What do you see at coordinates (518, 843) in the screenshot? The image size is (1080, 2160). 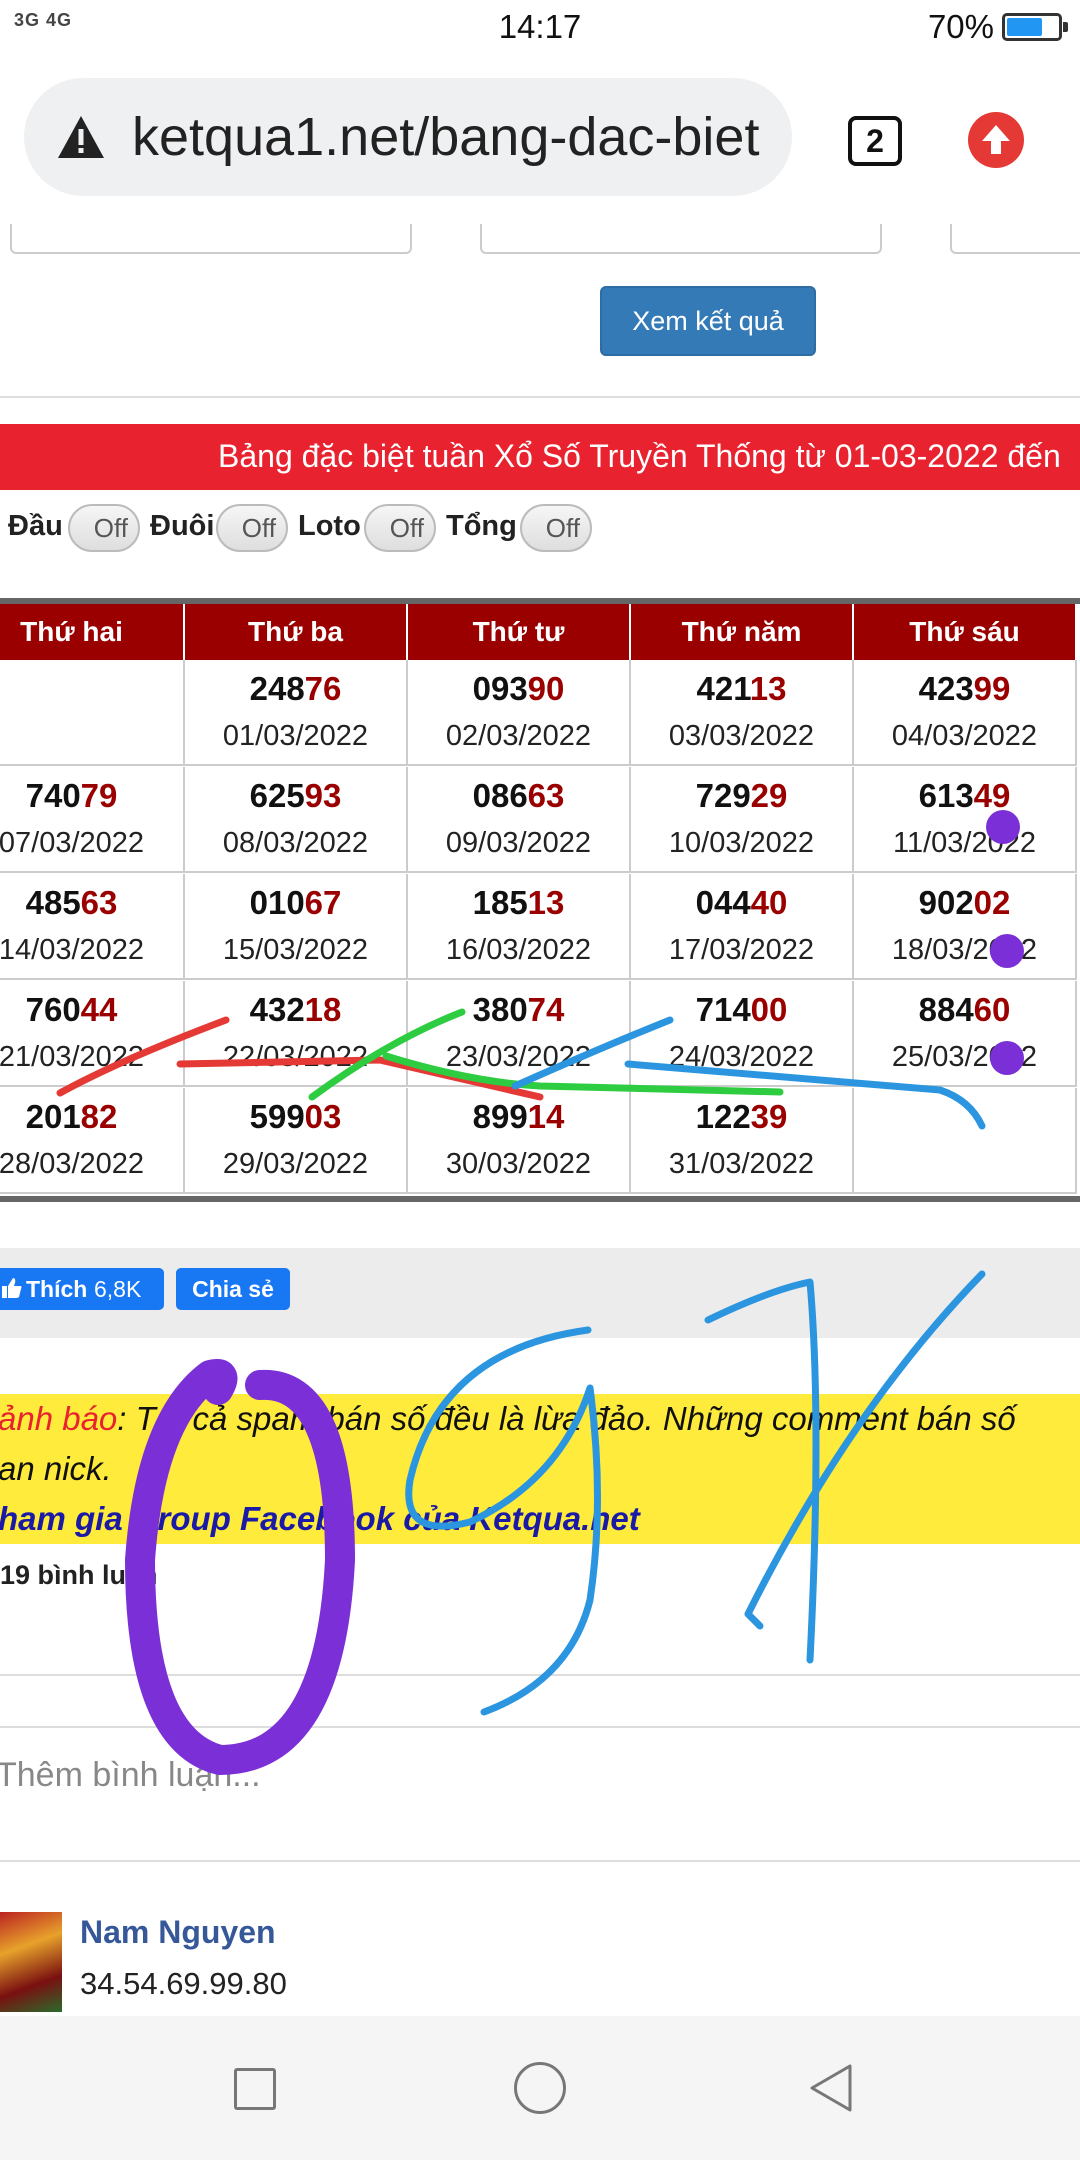 I see `draw-date: 09/03/2022` at bounding box center [518, 843].